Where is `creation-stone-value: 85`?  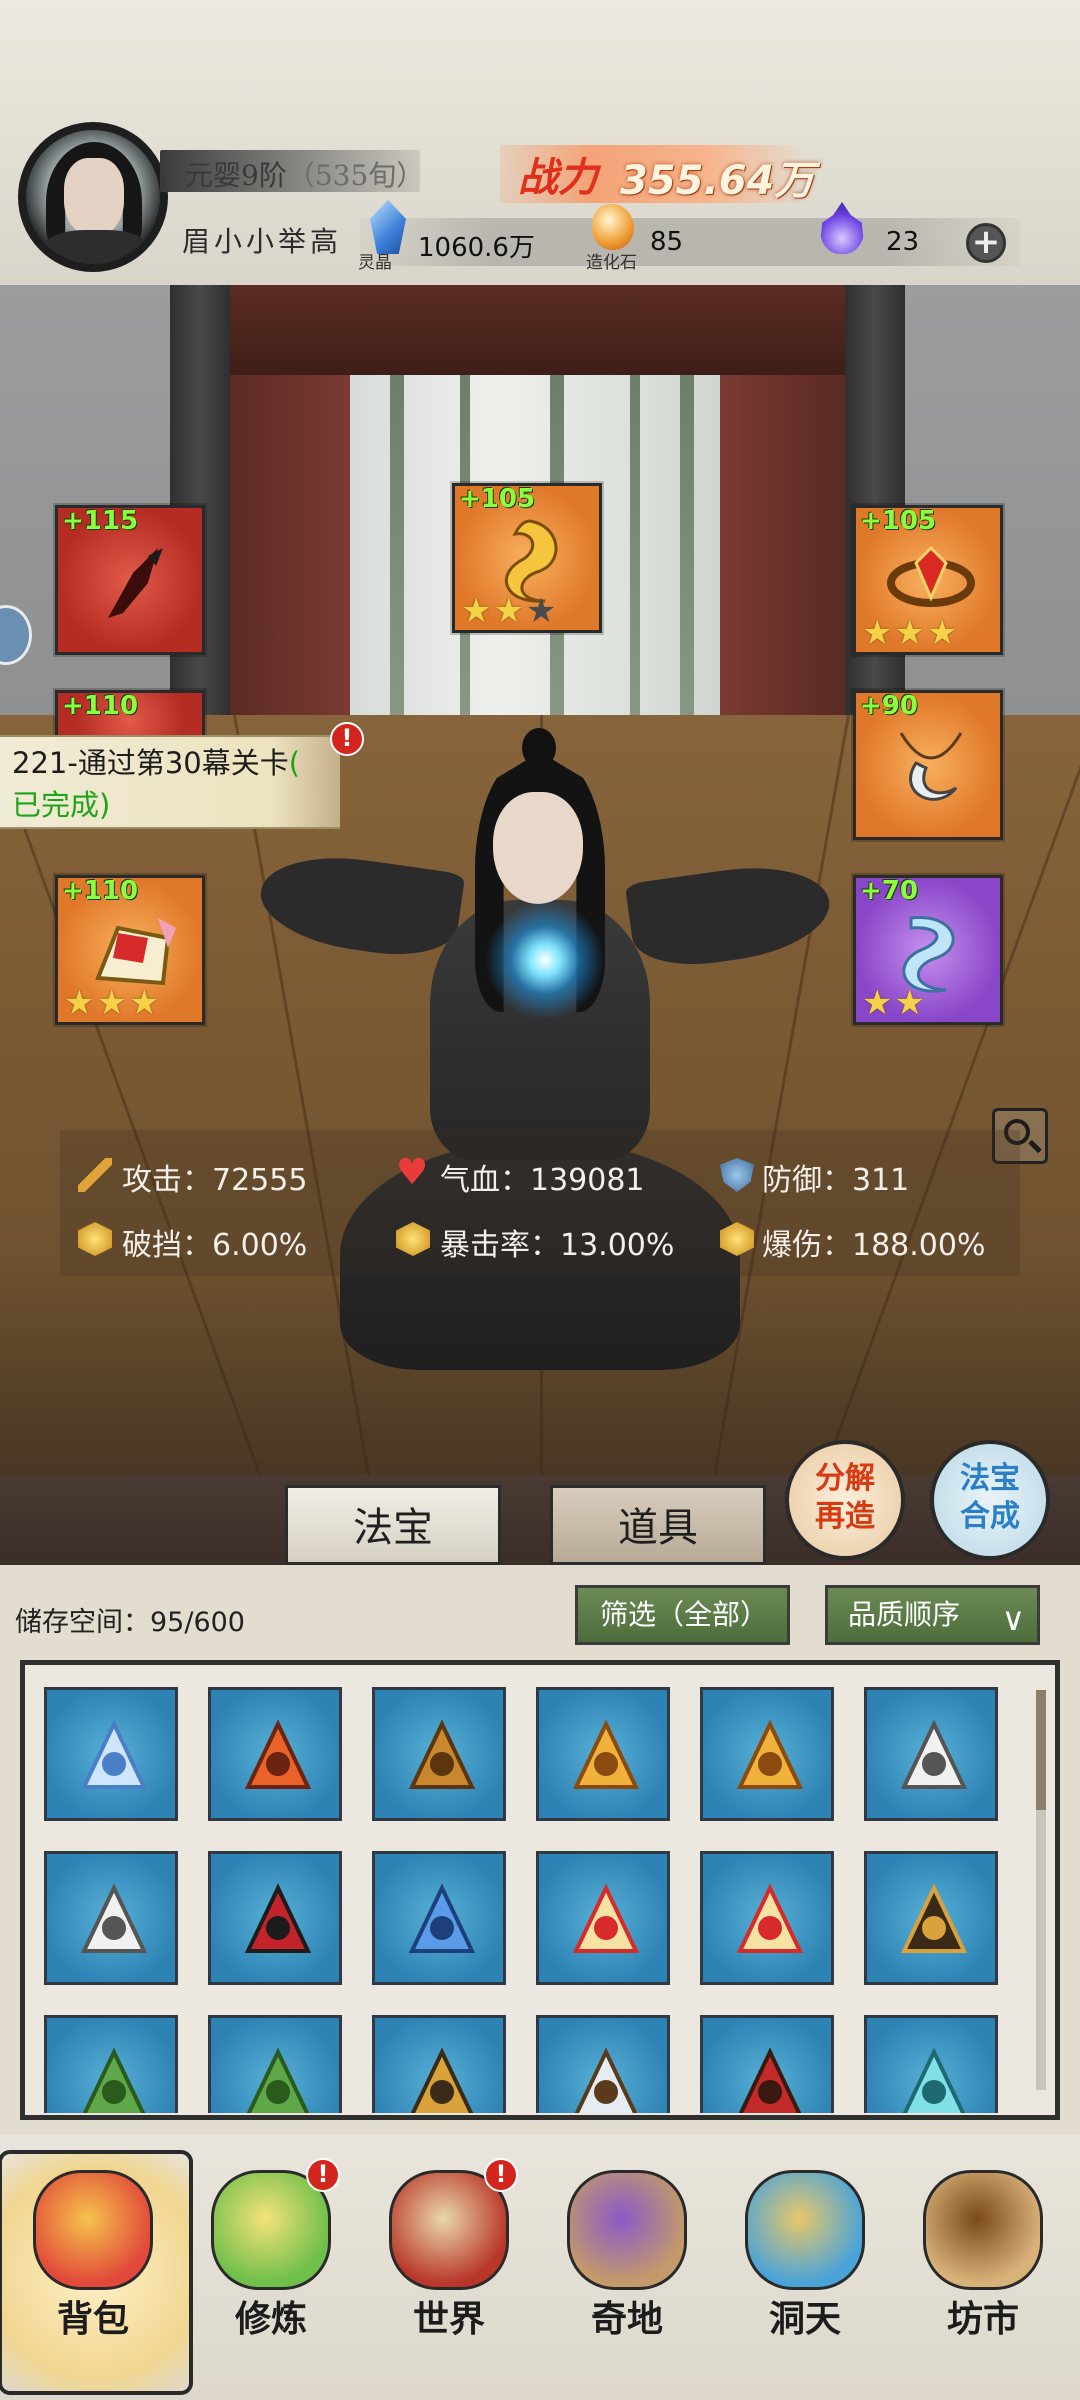
creation-stone-value: 85 is located at coordinates (667, 242).